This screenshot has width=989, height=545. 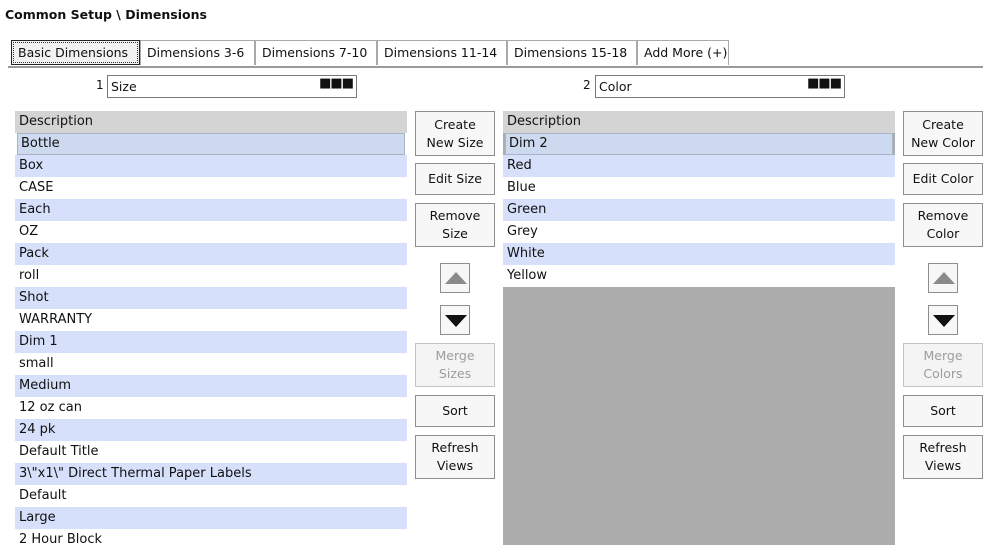 What do you see at coordinates (943, 447) in the screenshot?
I see `refresh-views-color-label-1: Refresh` at bounding box center [943, 447].